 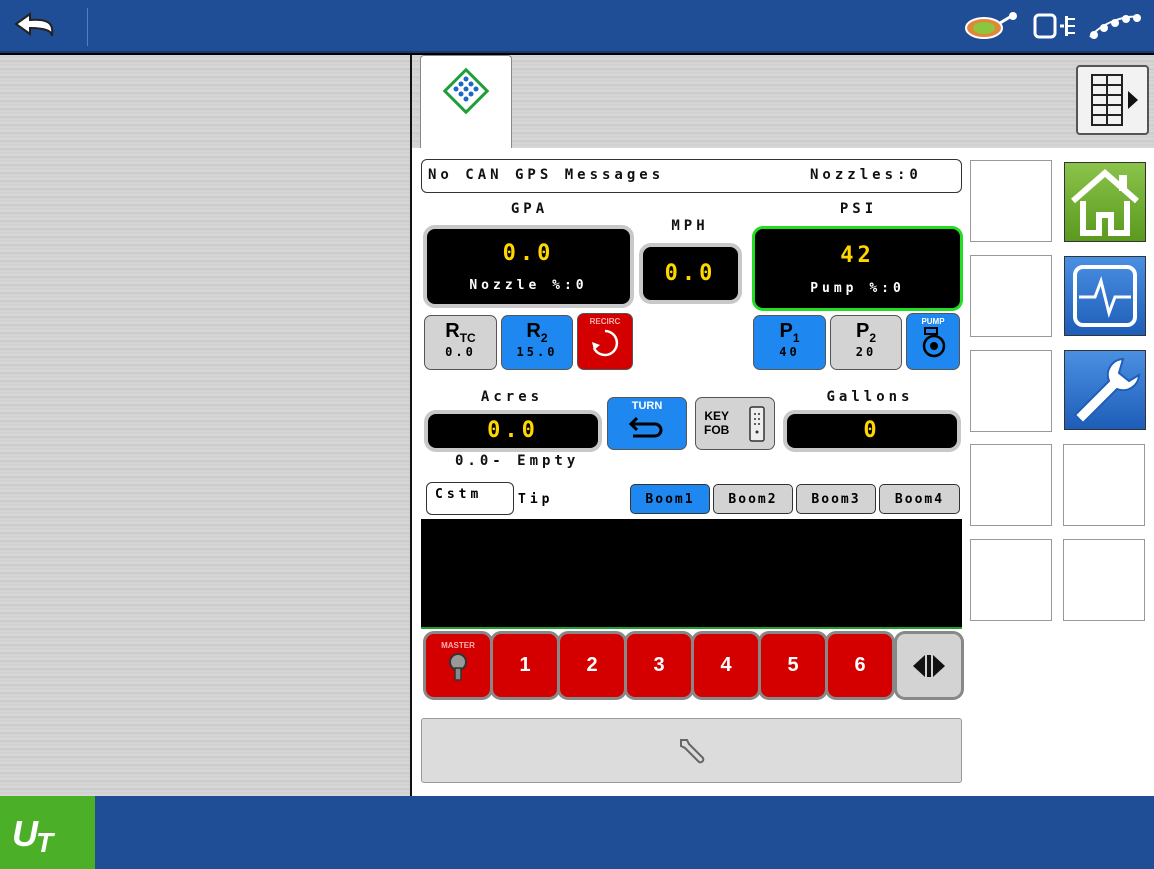 I want to click on tab-sprayer, so click(x=466, y=102).